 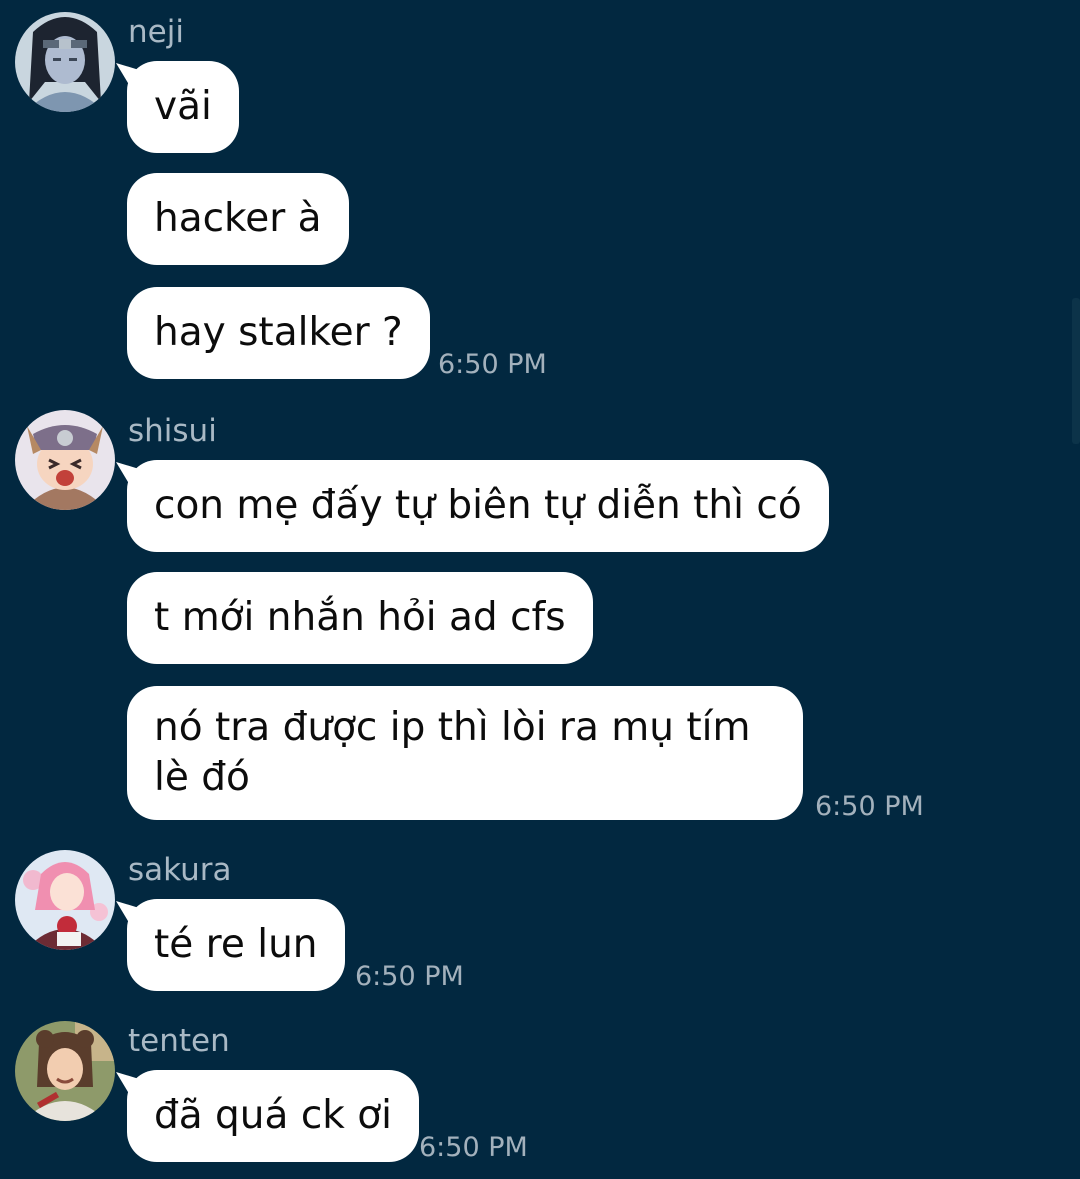 What do you see at coordinates (180, 870) in the screenshot?
I see `sender-name: sakura` at bounding box center [180, 870].